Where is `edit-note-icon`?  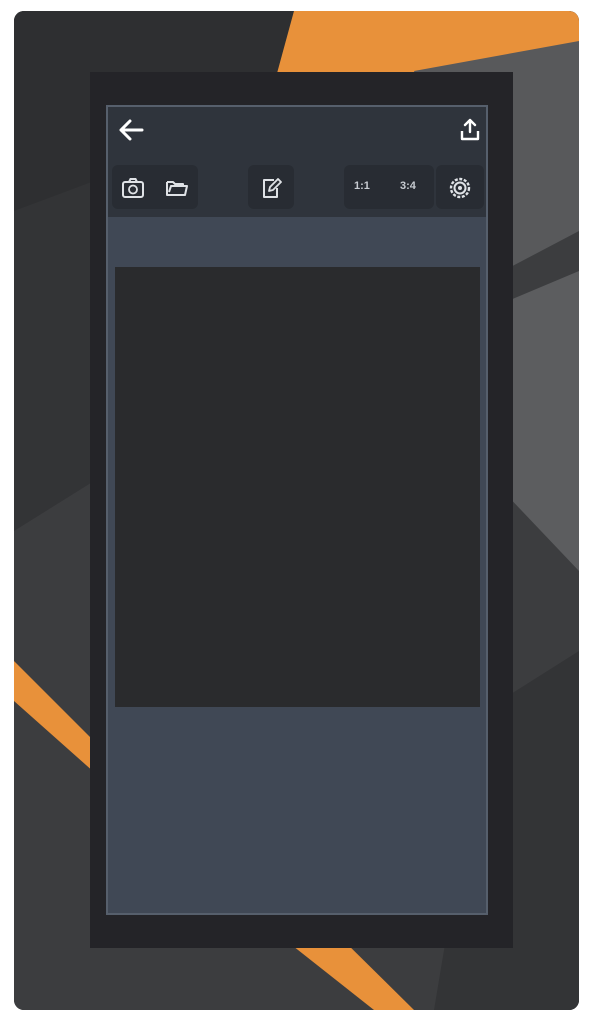 edit-note-icon is located at coordinates (272, 188).